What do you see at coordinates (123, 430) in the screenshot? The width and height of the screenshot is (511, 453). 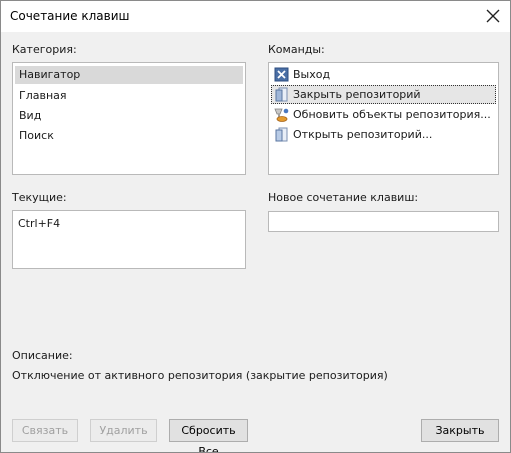 I see `remove-button: Удалить` at bounding box center [123, 430].